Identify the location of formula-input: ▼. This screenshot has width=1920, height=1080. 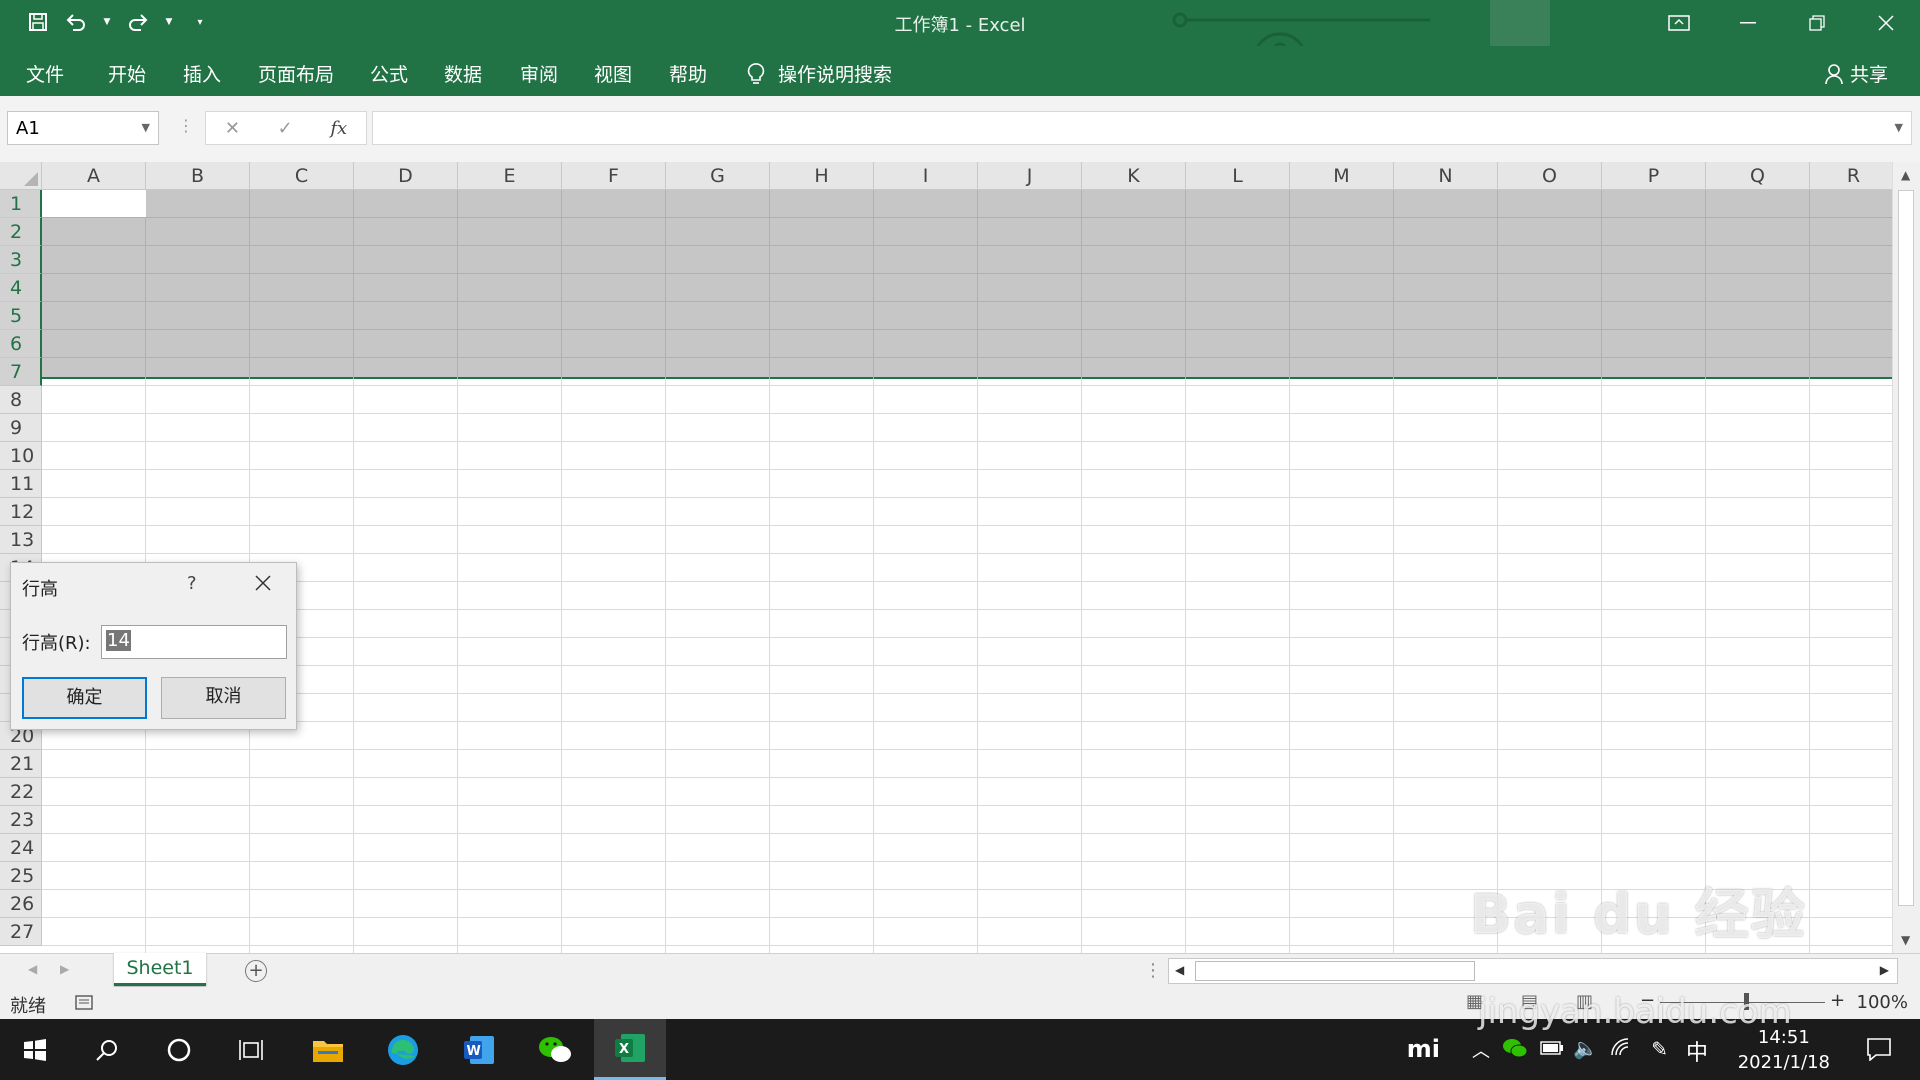
(1142, 128).